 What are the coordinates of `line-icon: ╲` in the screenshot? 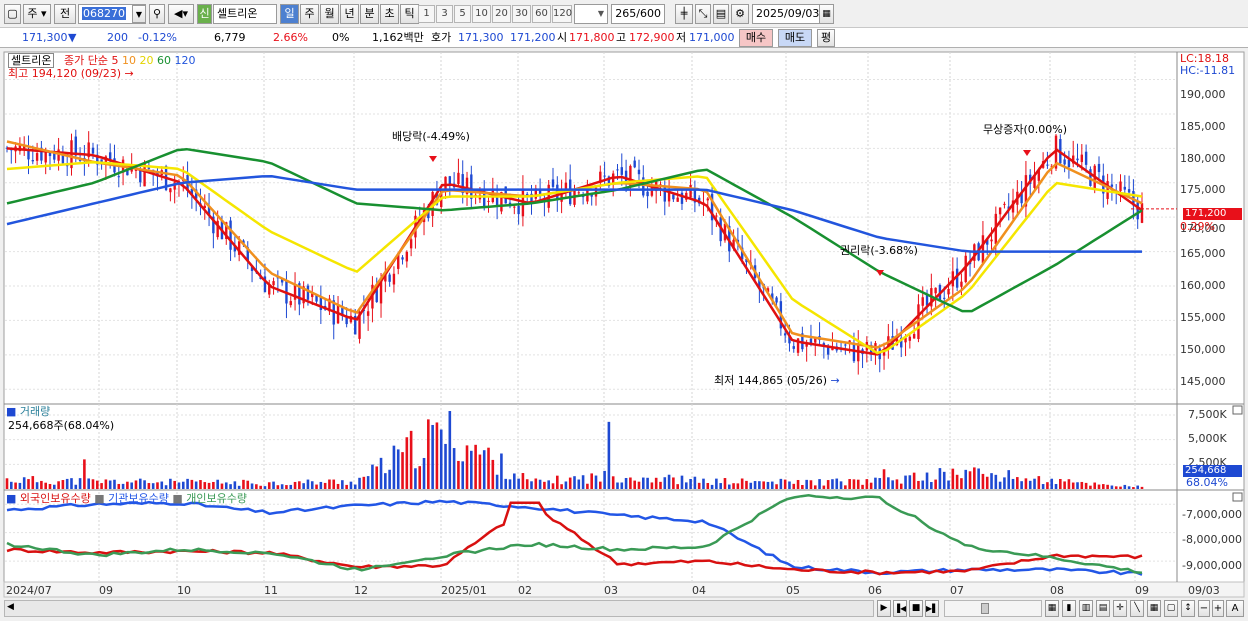 It's located at (1137, 608).